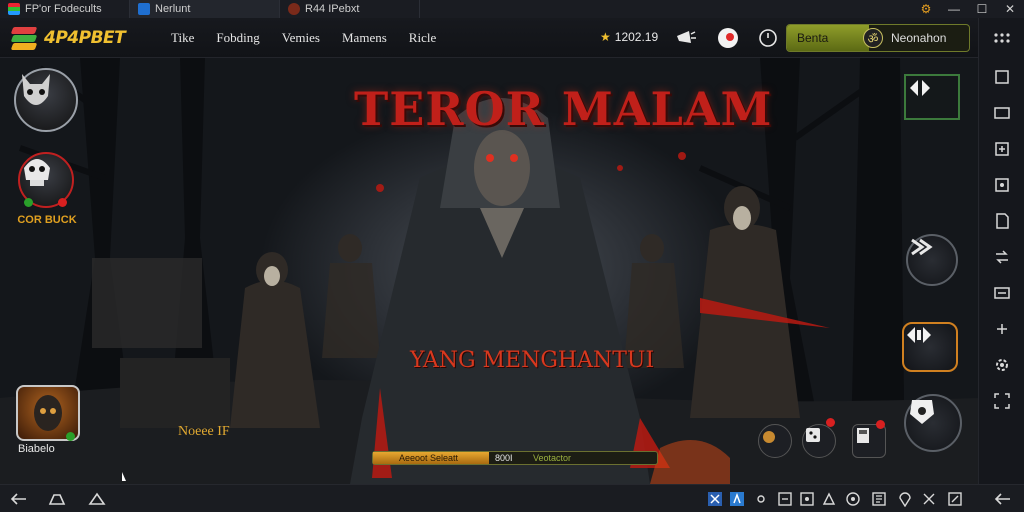 The image size is (1024, 512). What do you see at coordinates (768, 38) in the screenshot?
I see `power-icon` at bounding box center [768, 38].